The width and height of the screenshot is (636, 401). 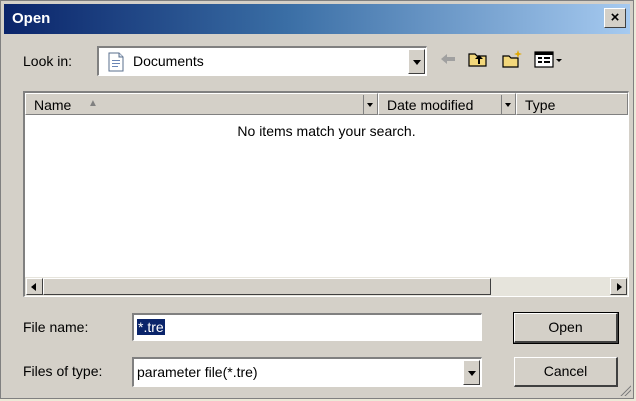 I want to click on close-icon: ×, so click(x=615, y=17).